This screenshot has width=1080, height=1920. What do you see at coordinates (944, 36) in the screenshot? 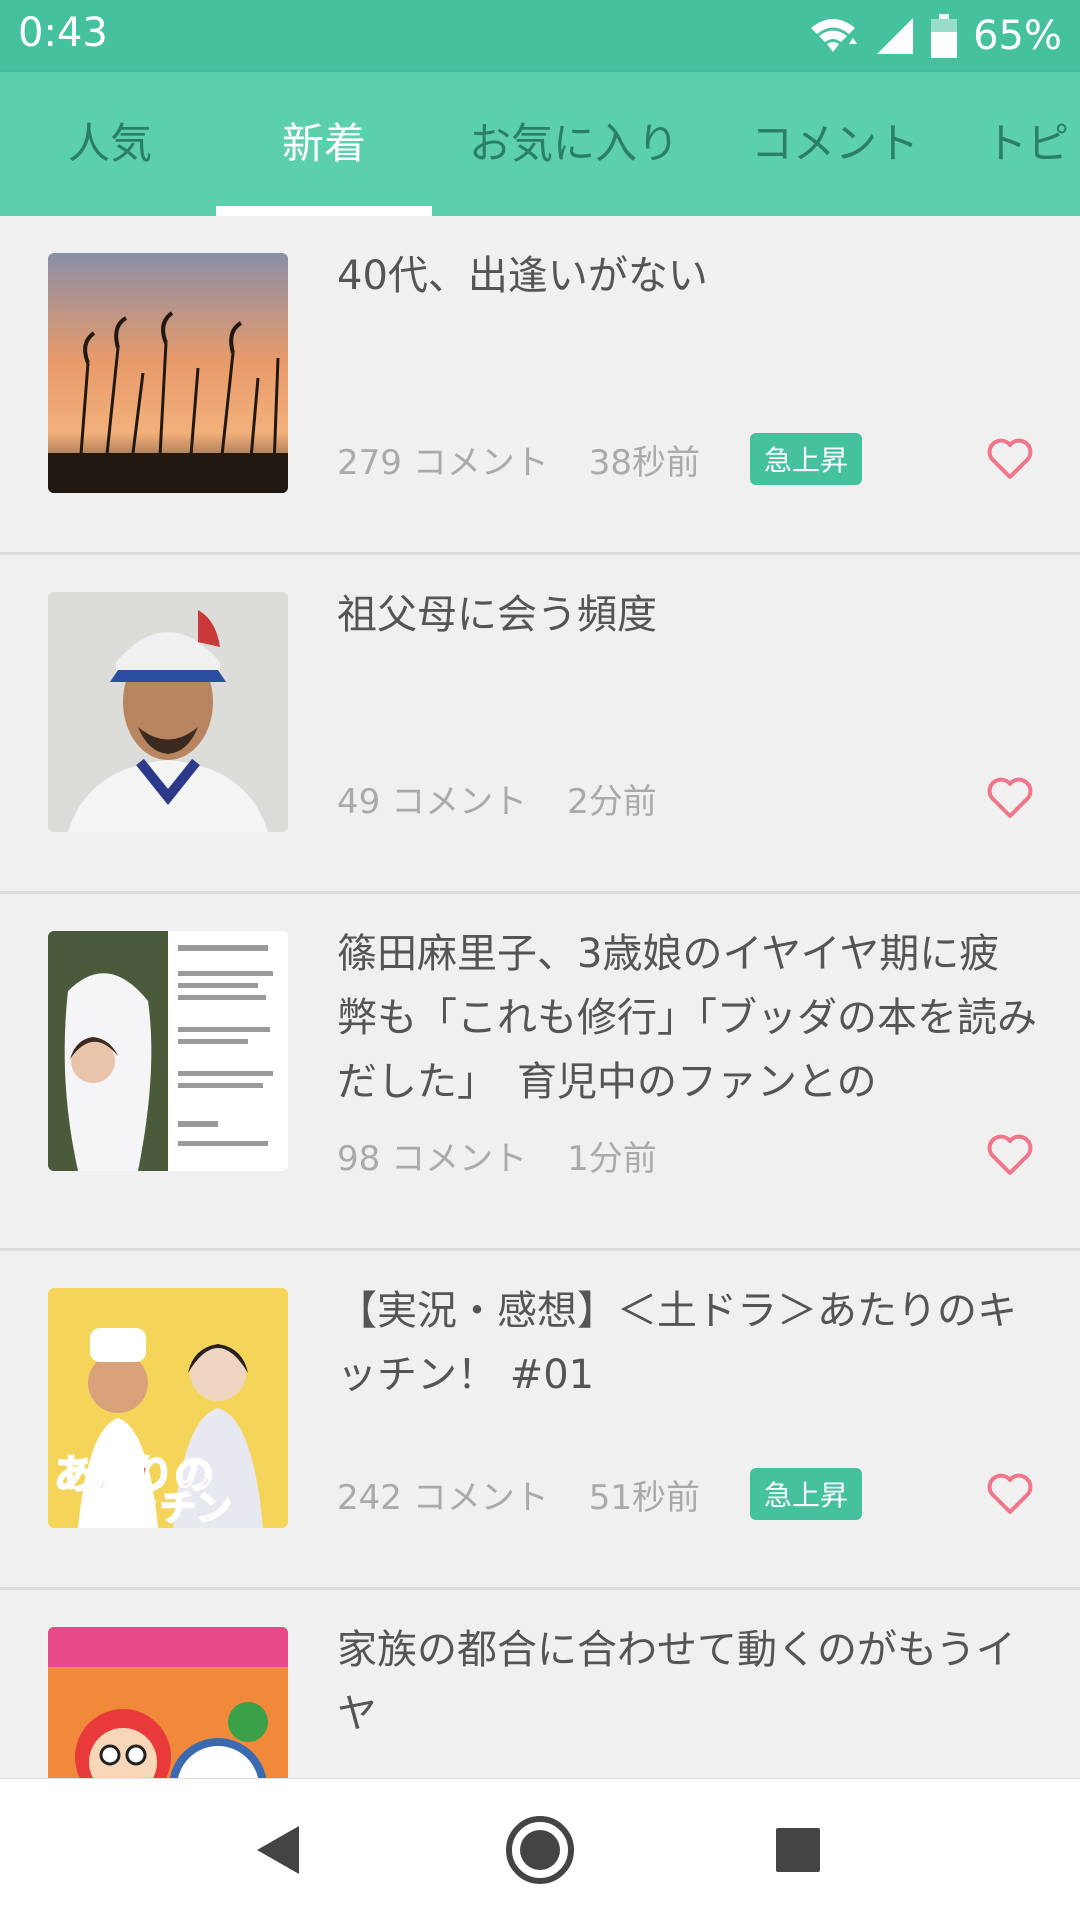
I see `battery-icon` at bounding box center [944, 36].